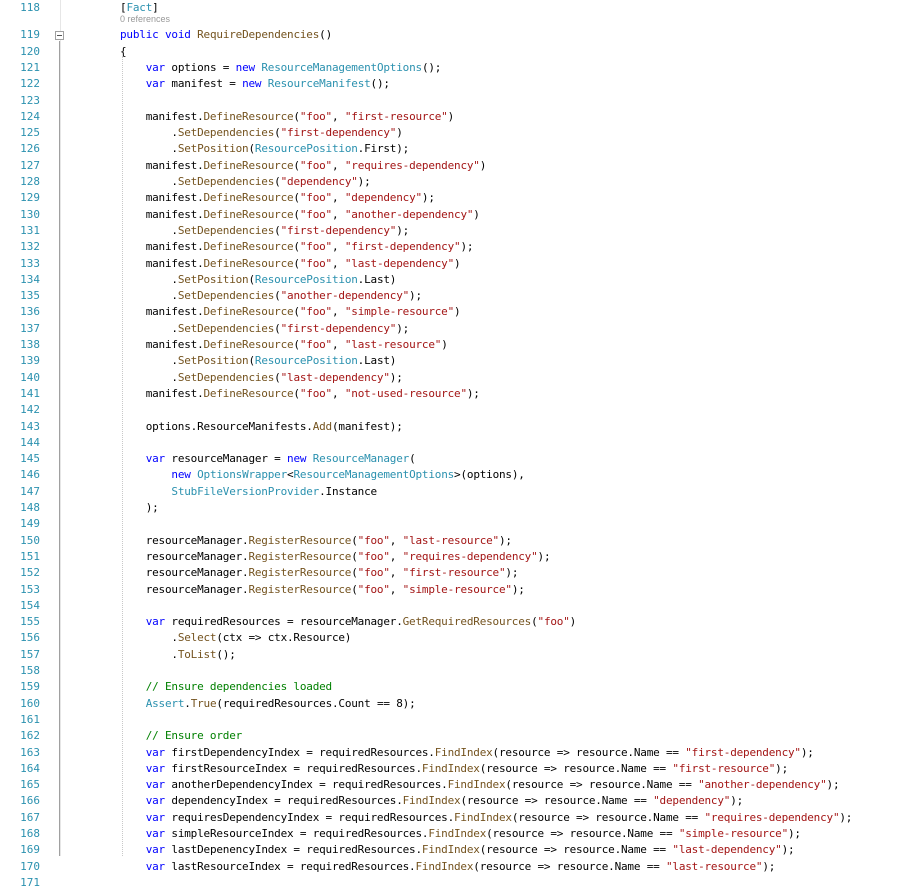 Image resolution: width=907 pixels, height=891 pixels. What do you see at coordinates (248, 492) in the screenshot?
I see `code-text: StubFileVersionProvider.Instance` at bounding box center [248, 492].